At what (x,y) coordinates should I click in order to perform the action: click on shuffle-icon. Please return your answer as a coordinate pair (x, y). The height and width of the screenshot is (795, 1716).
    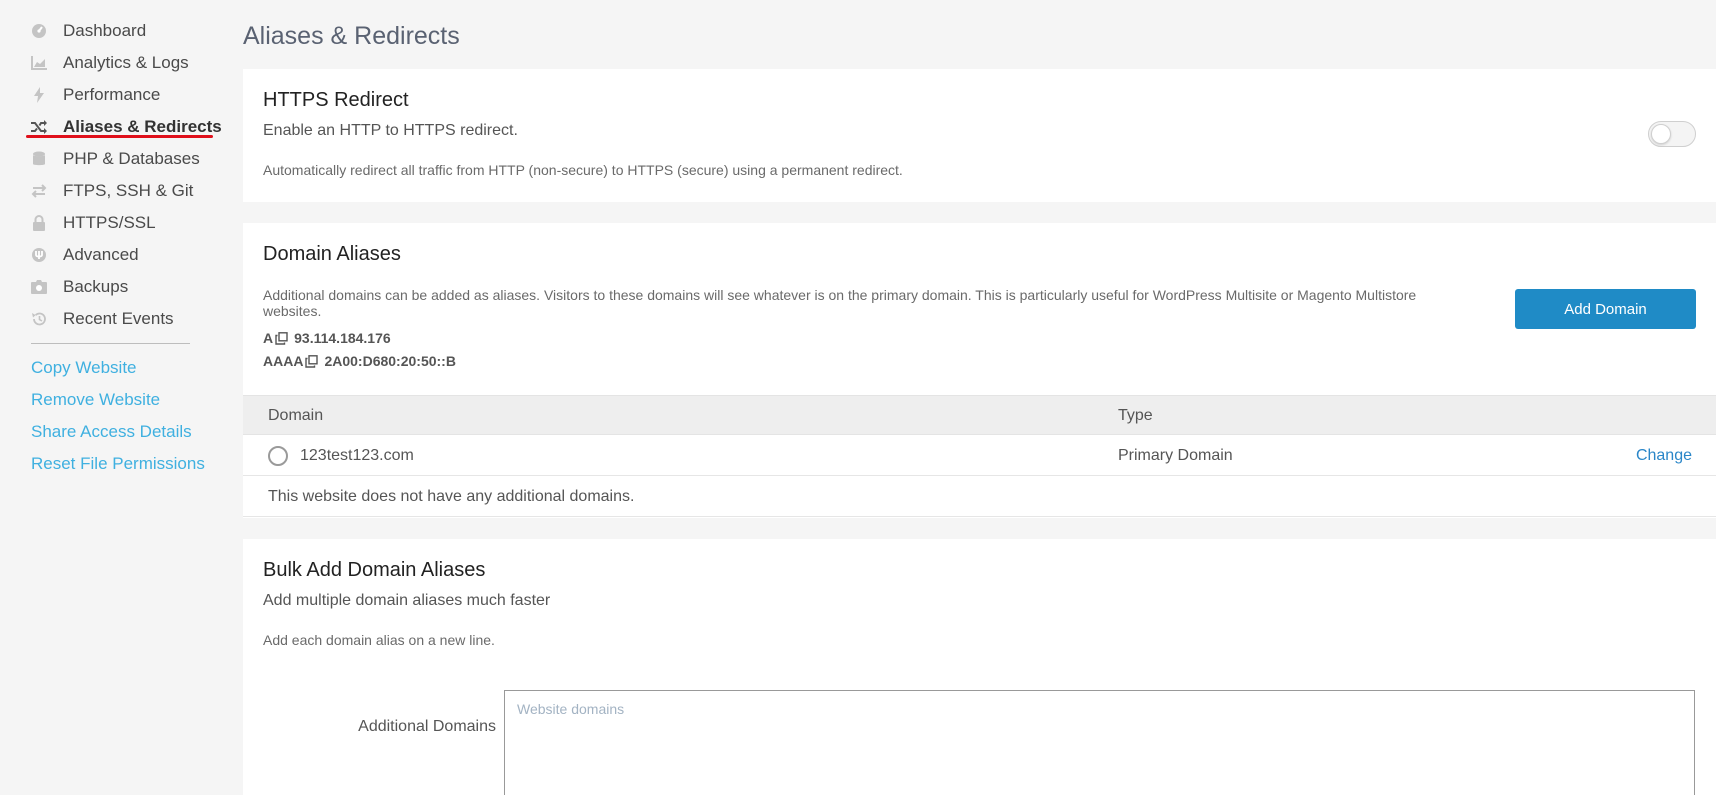
    Looking at the image, I should click on (39, 127).